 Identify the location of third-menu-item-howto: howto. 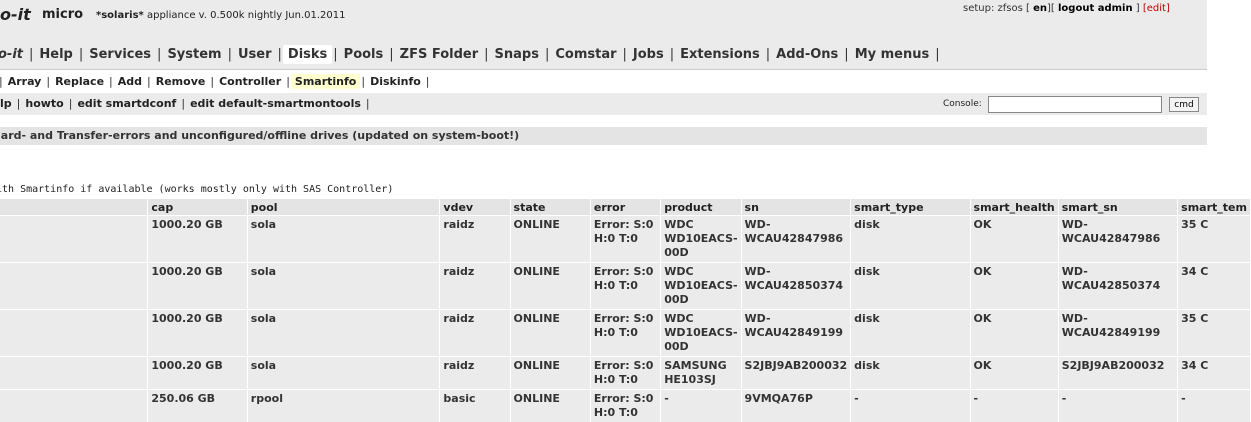
(44, 103).